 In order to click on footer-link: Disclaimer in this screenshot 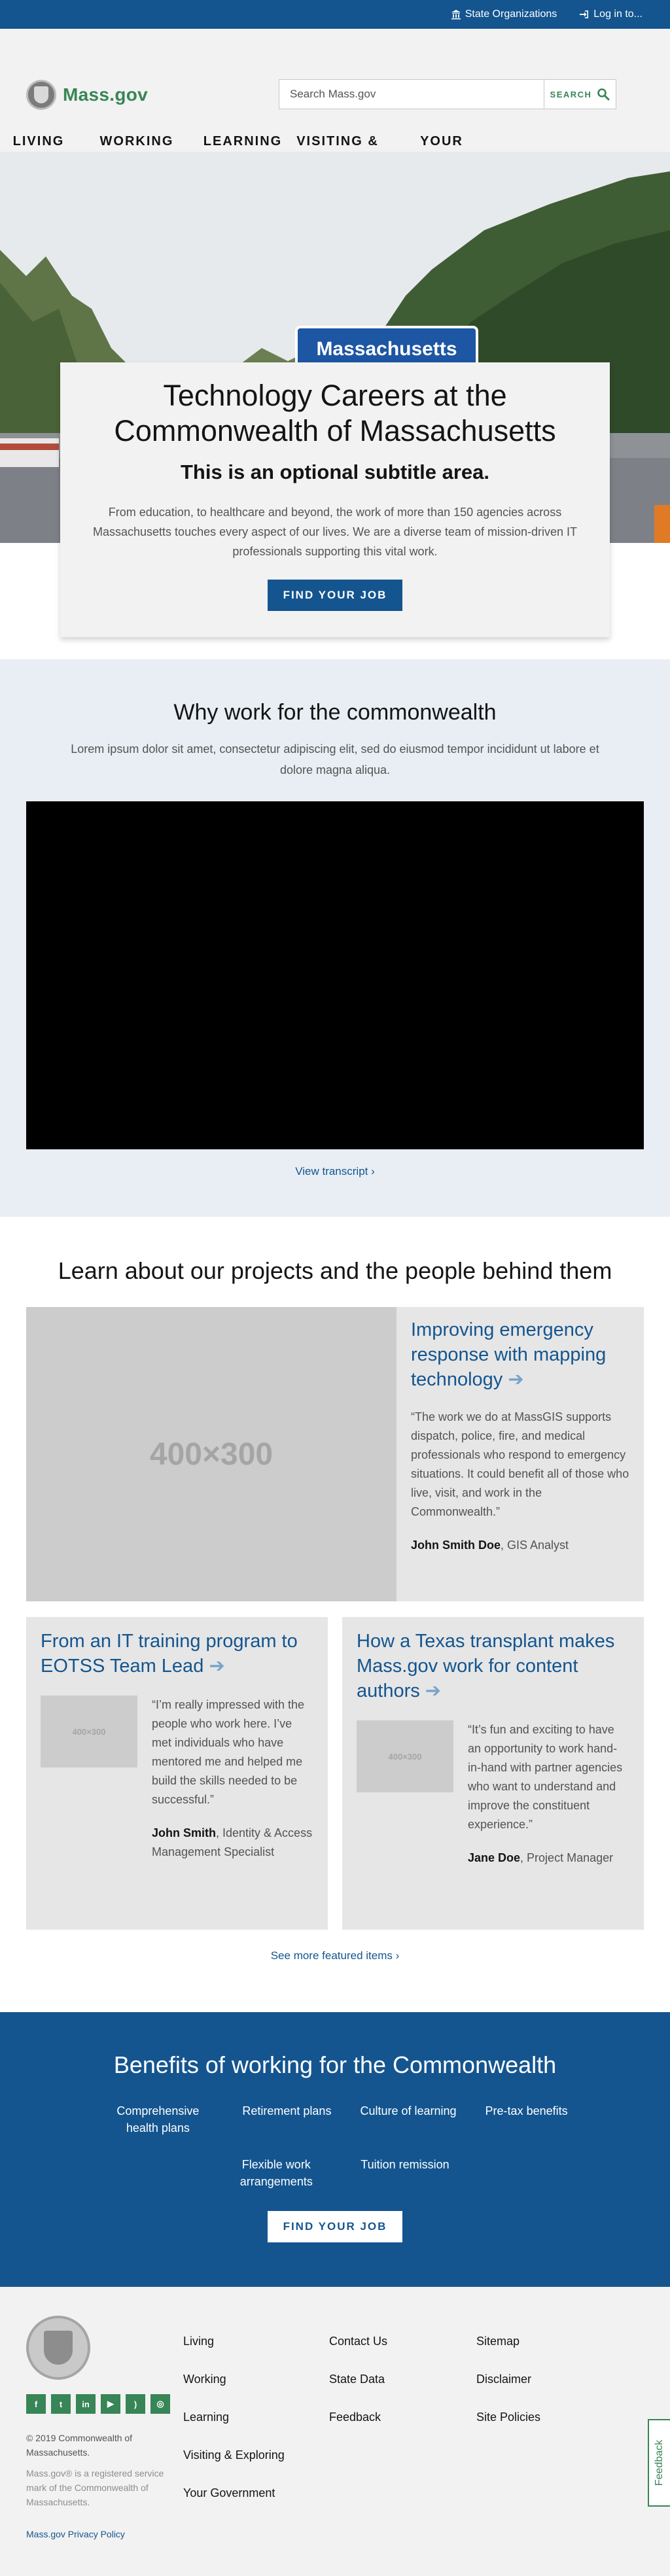, I will do `click(508, 2379)`.